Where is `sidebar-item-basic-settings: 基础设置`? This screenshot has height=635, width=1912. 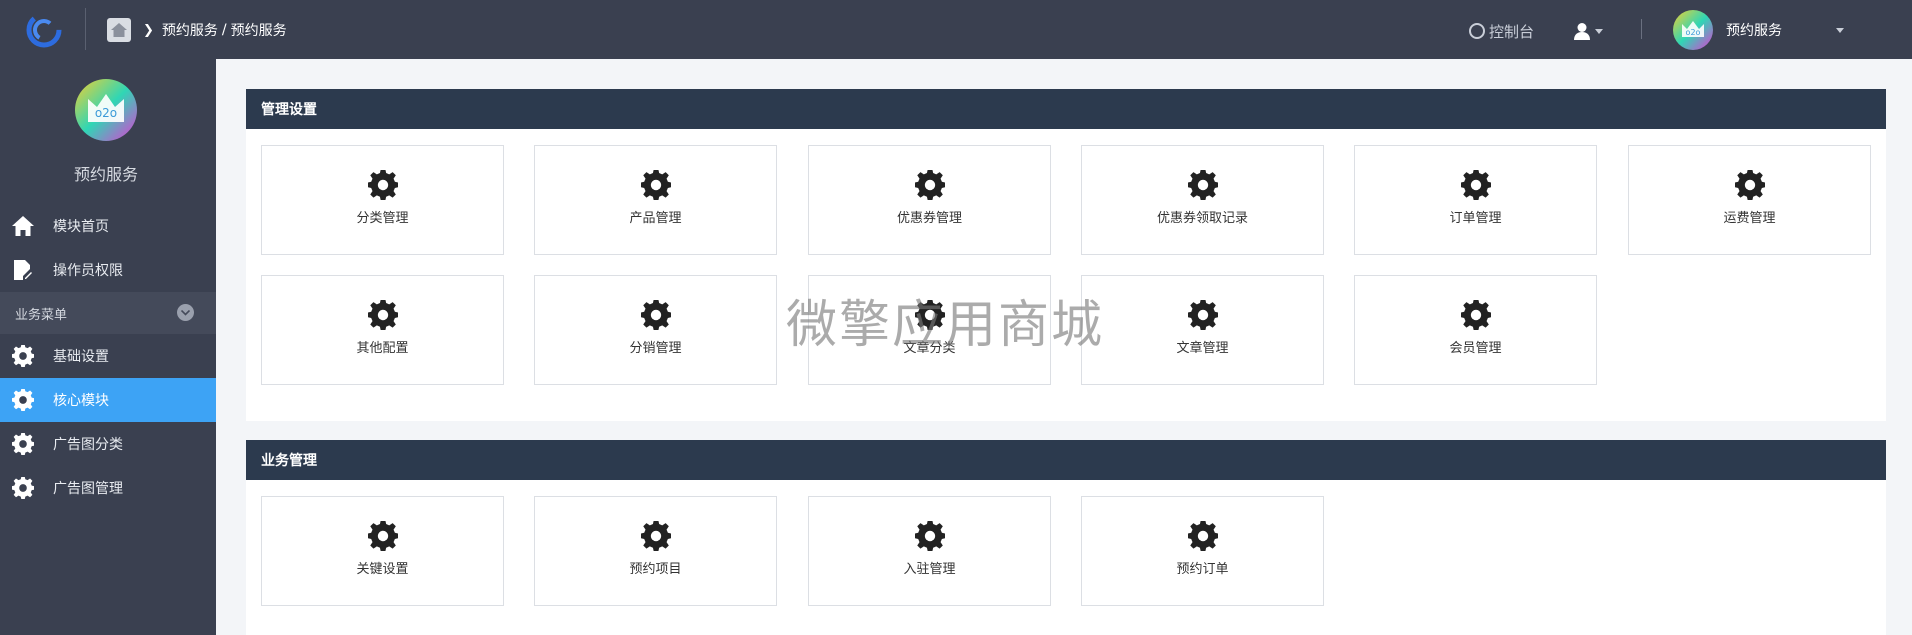 sidebar-item-basic-settings: 基础设置 is located at coordinates (108, 356).